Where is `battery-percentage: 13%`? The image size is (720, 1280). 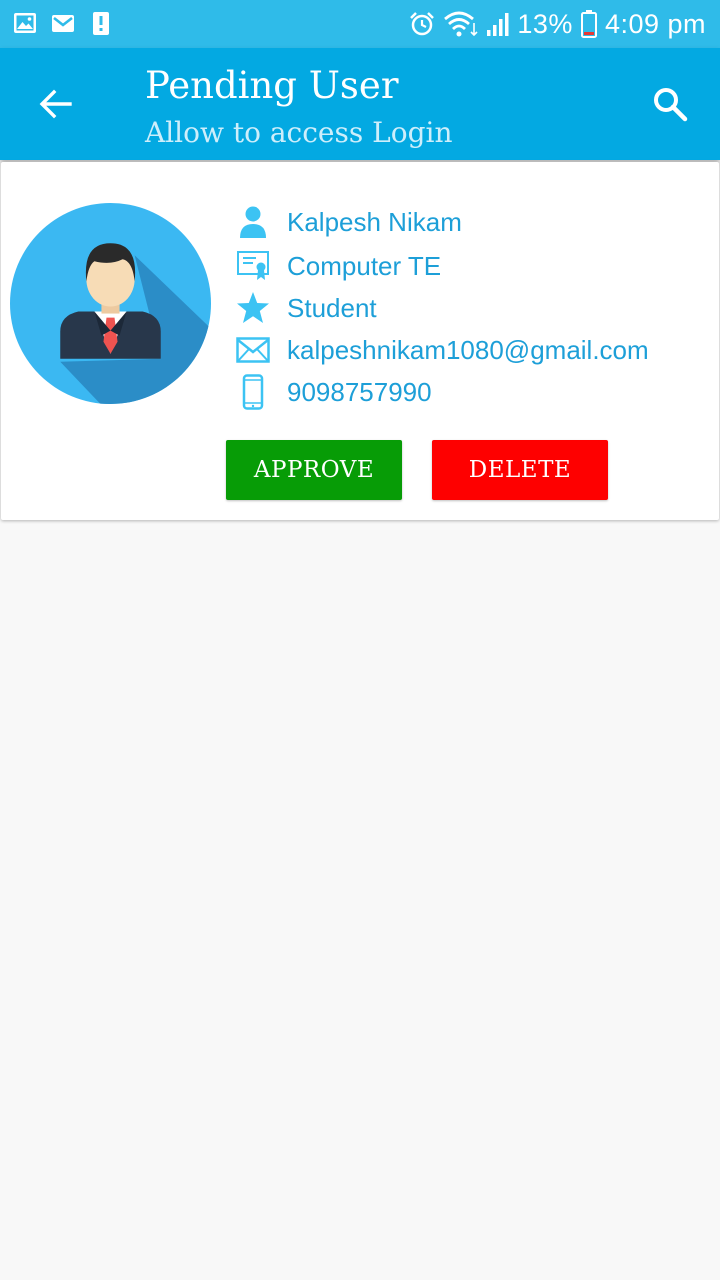
battery-percentage: 13% is located at coordinates (545, 23).